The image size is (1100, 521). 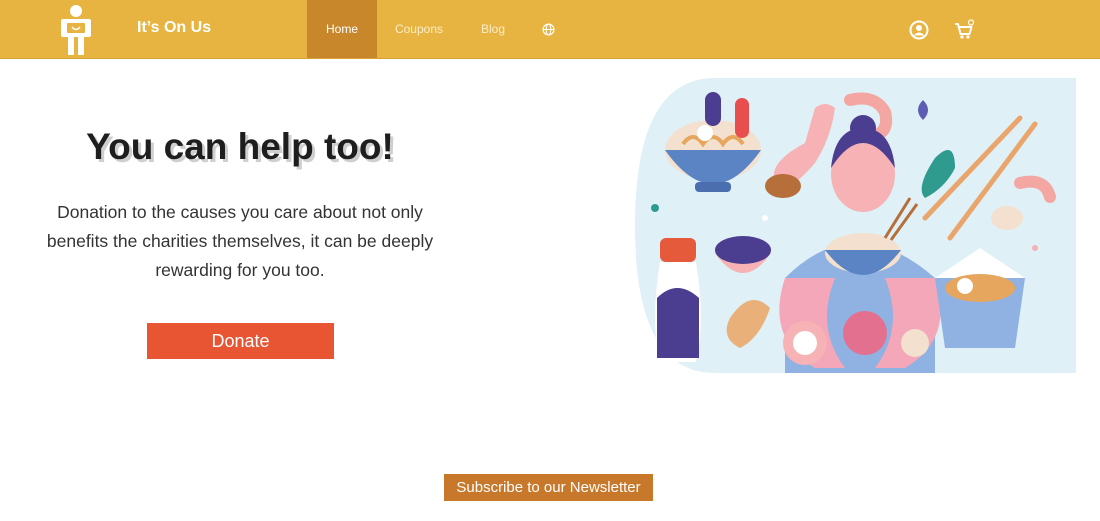 What do you see at coordinates (964, 30) in the screenshot?
I see `shopping-cart-icon` at bounding box center [964, 30].